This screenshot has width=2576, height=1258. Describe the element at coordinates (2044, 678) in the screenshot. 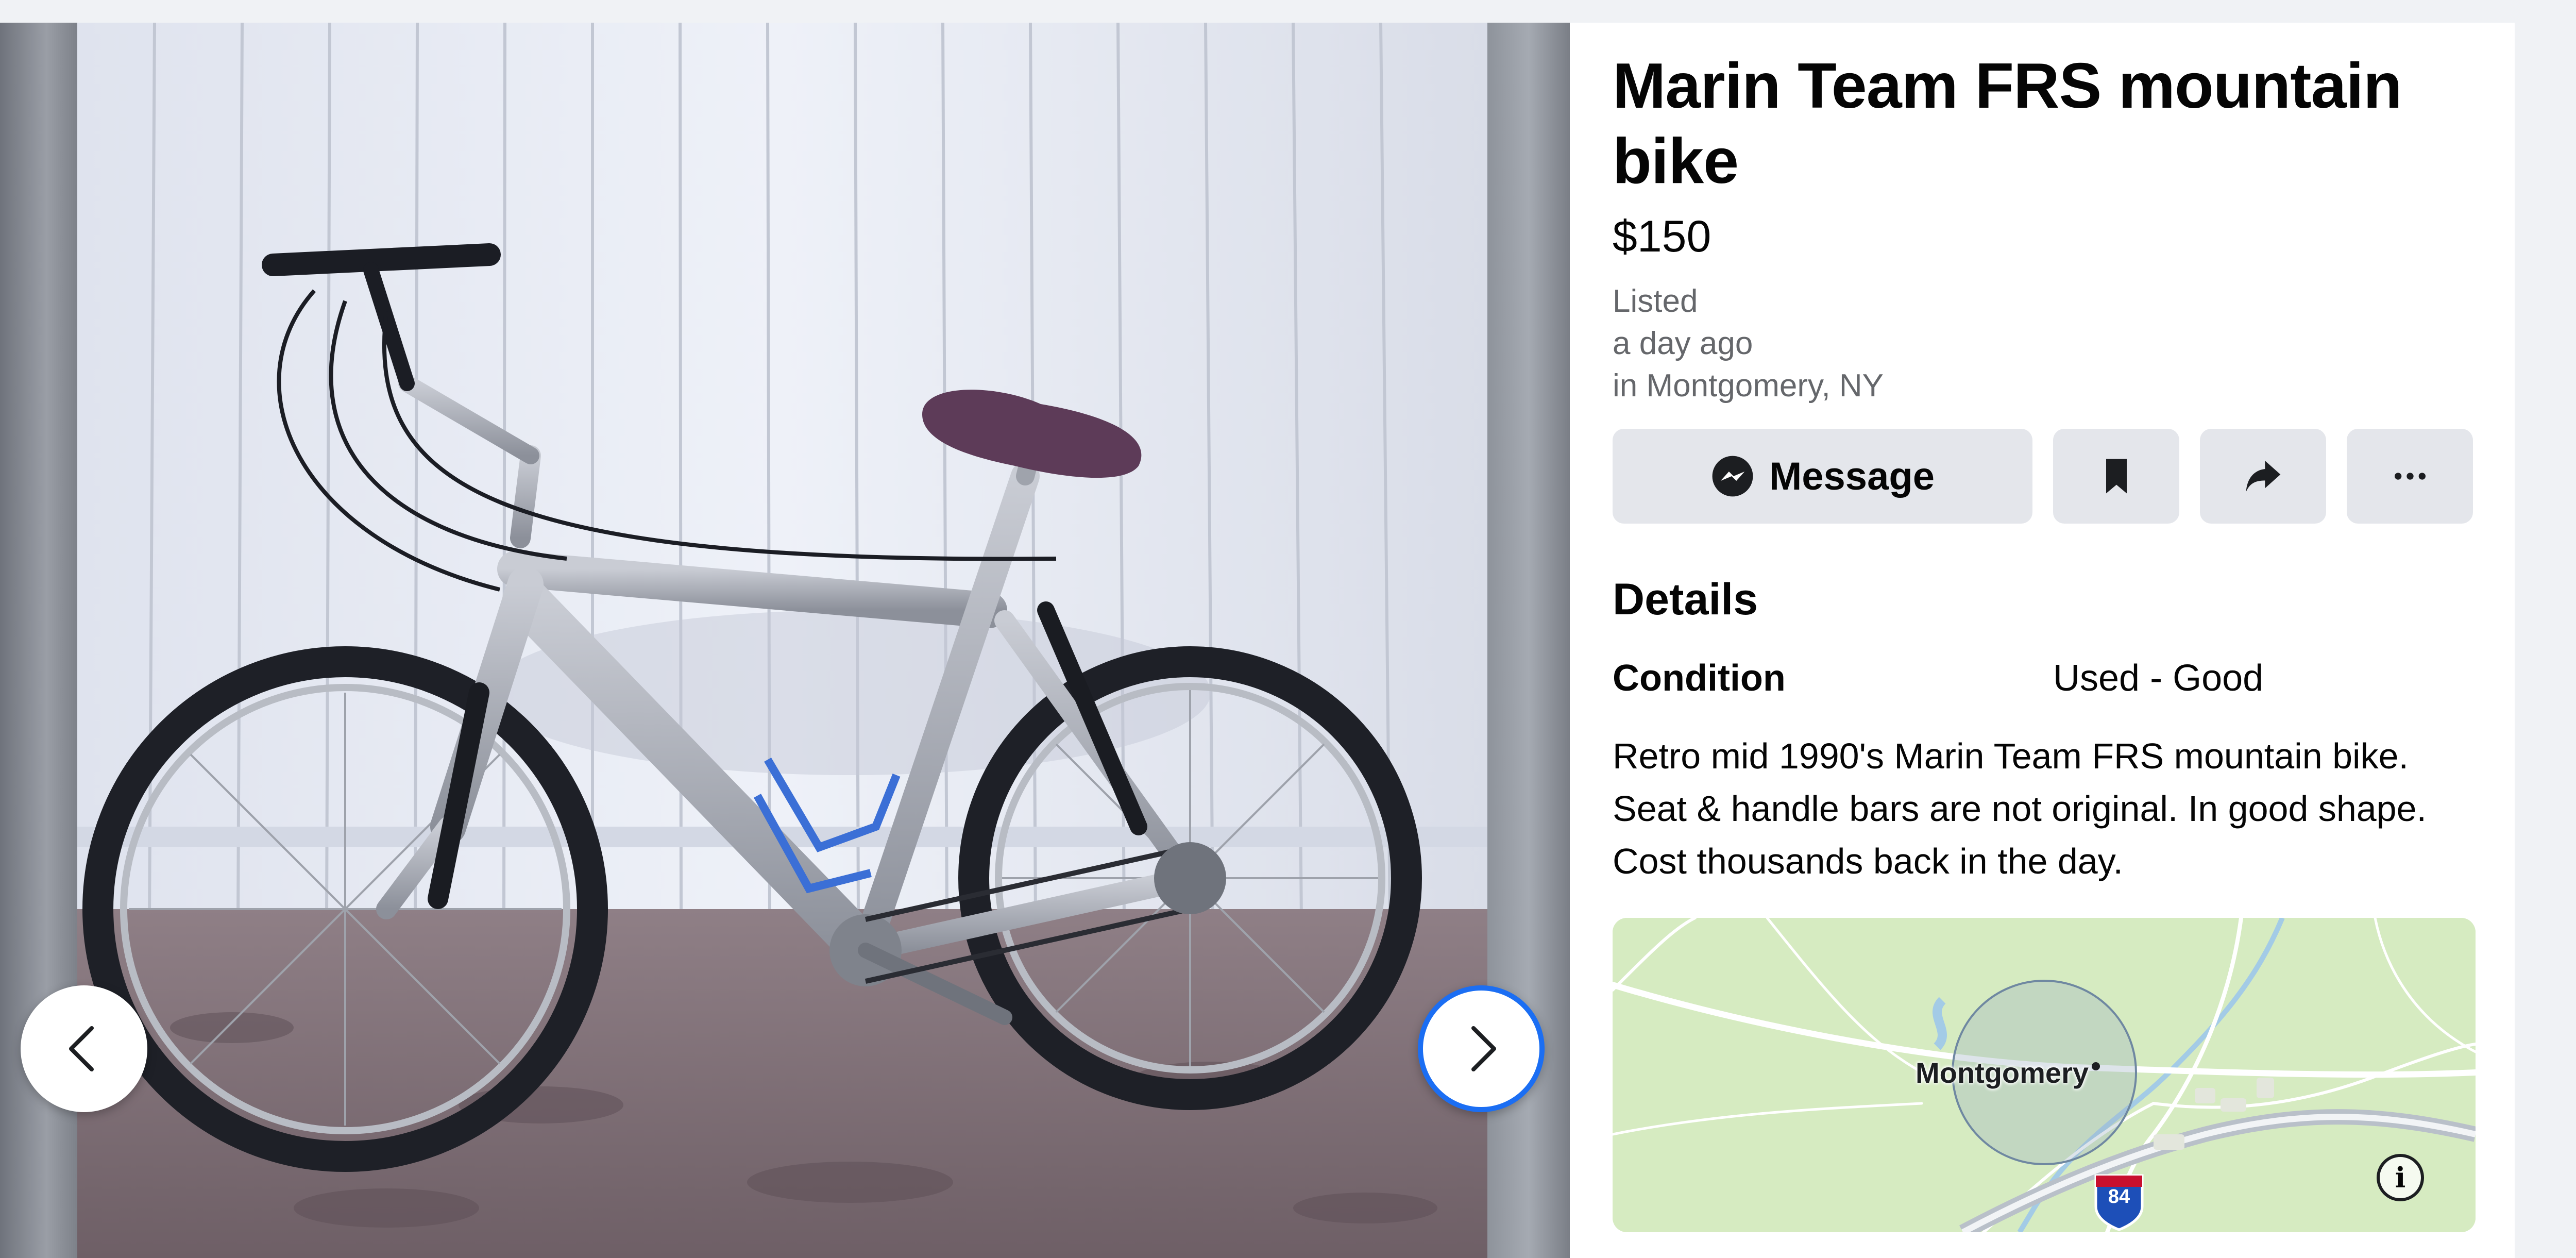

I see `condition-row: Condition Used - Good` at that location.